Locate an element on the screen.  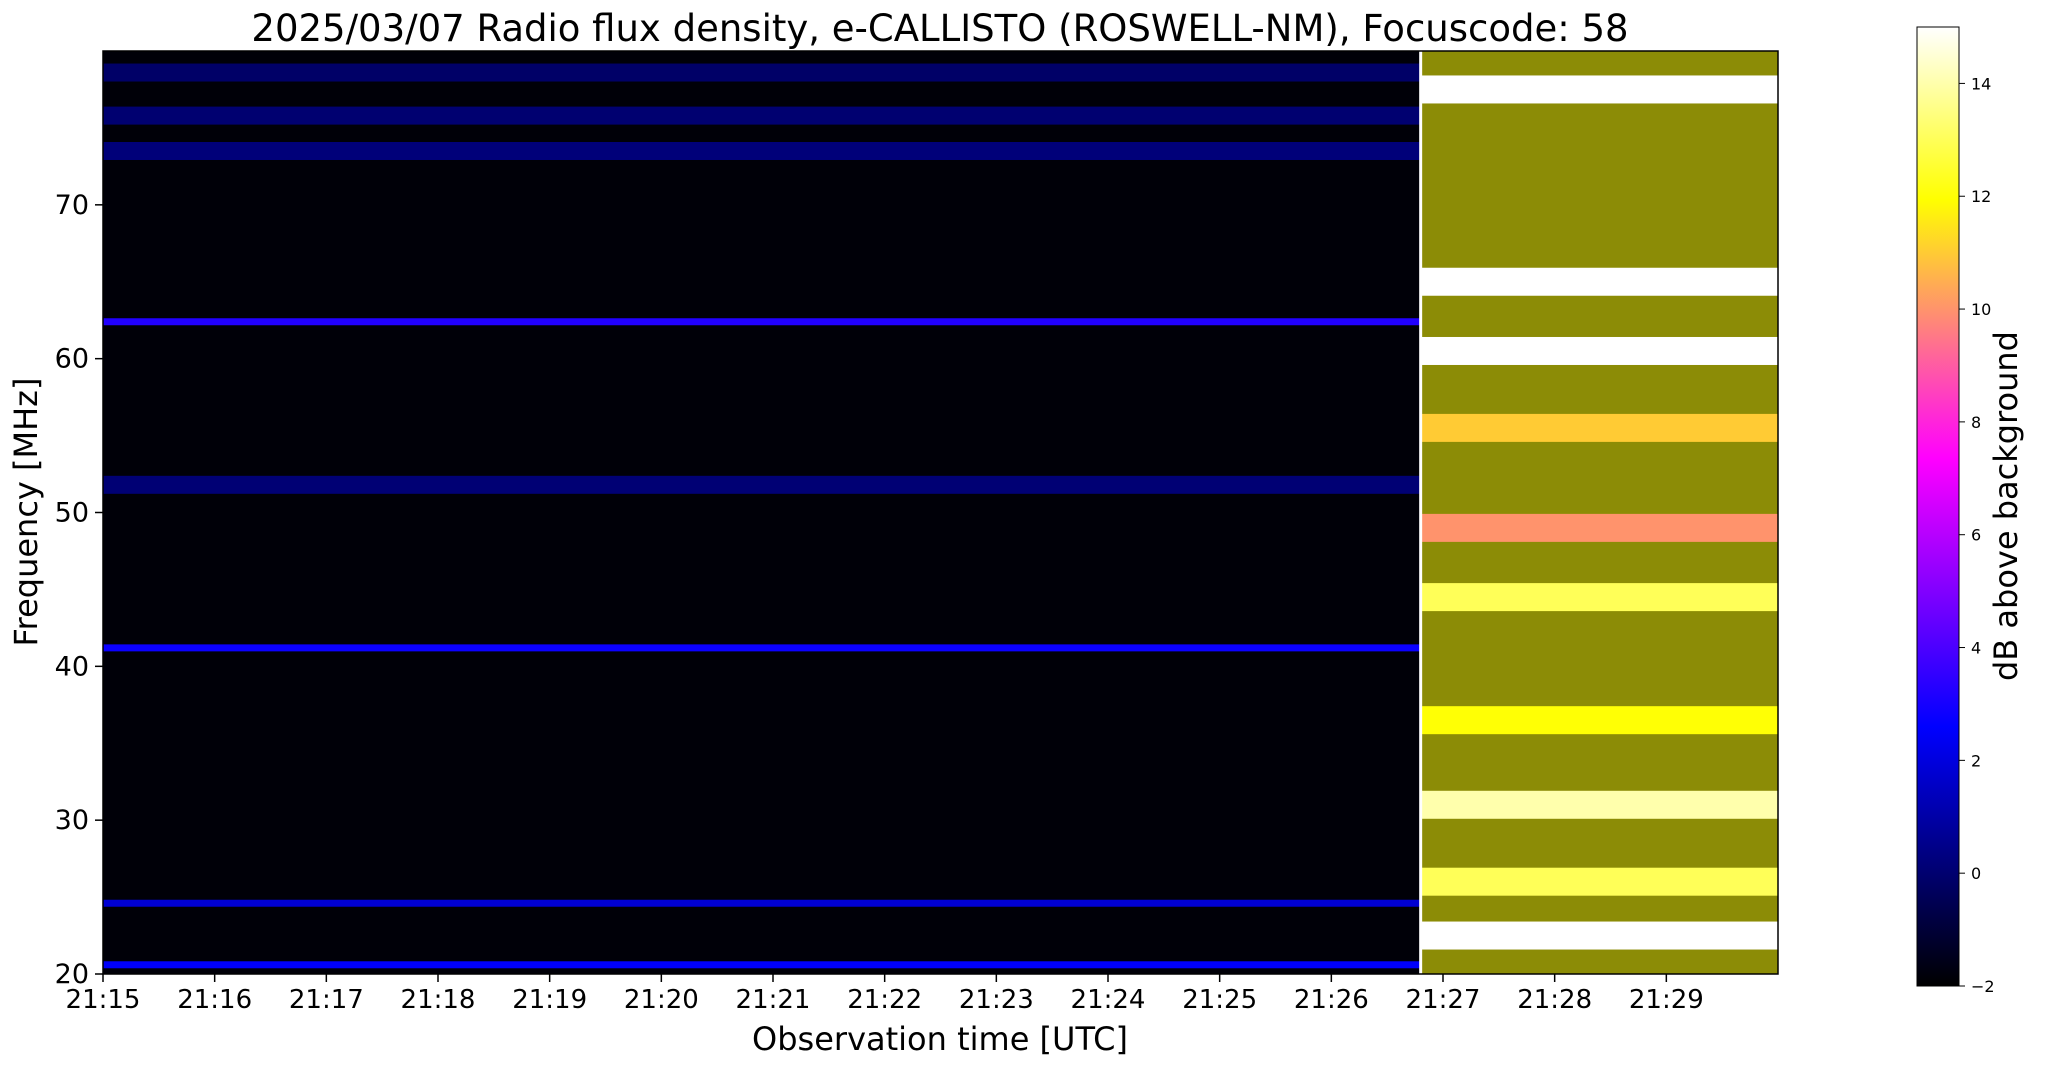
x-tick-label: 21:16 is located at coordinates (214, 1000).